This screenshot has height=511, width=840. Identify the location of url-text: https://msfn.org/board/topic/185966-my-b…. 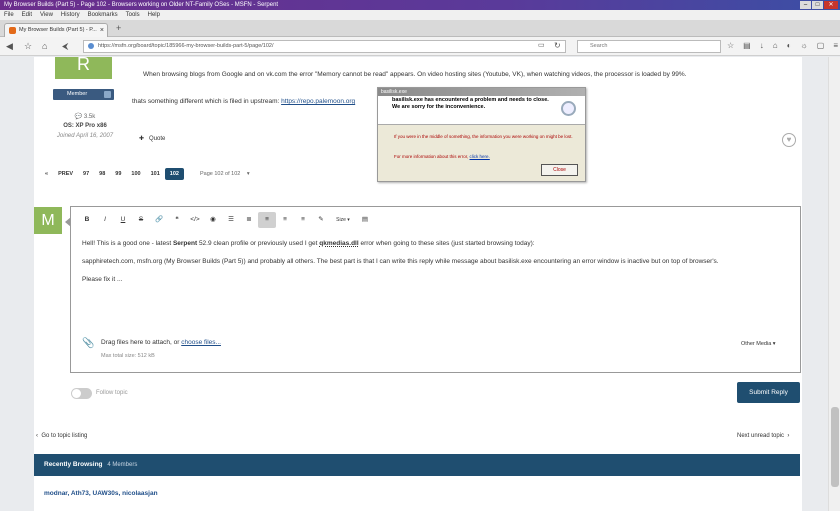
(186, 46).